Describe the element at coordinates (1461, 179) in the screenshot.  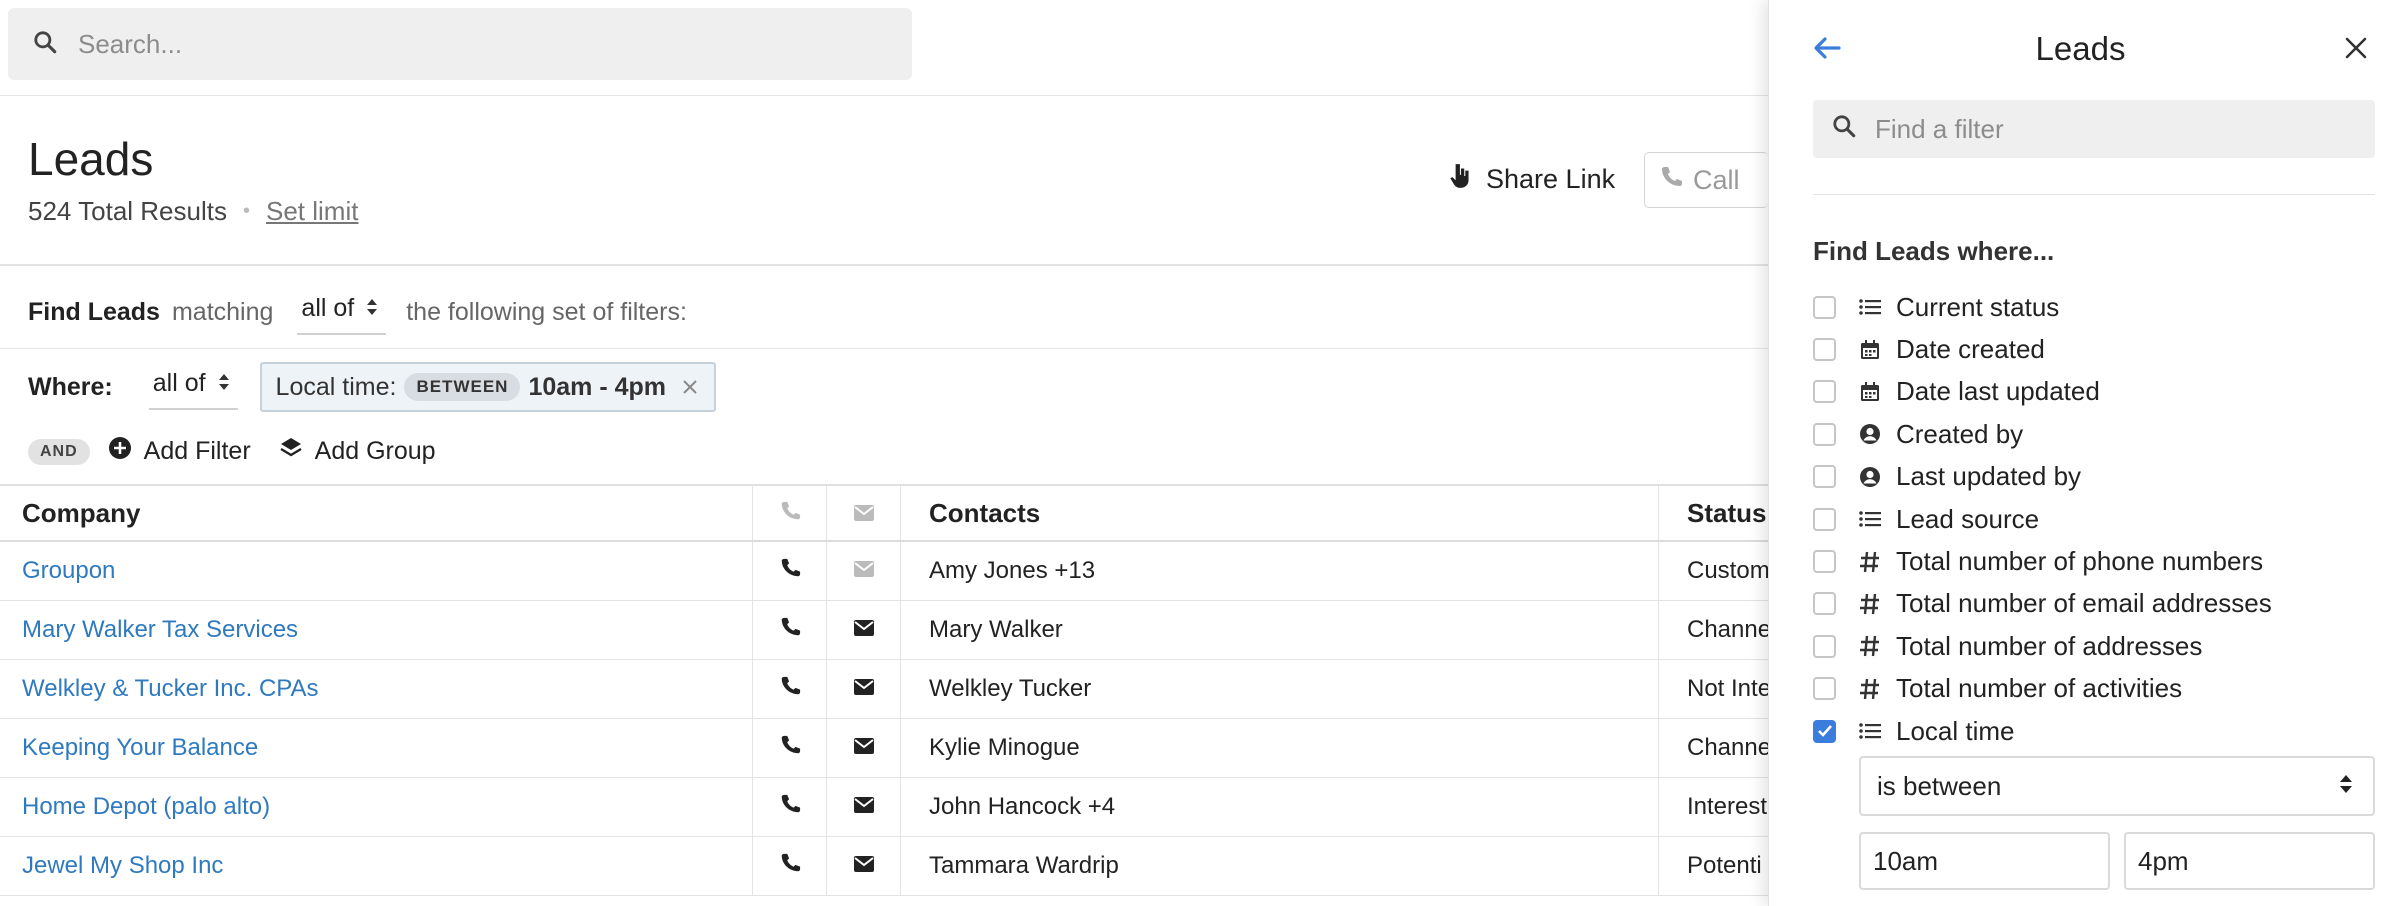
I see `share-hand-icon` at that location.